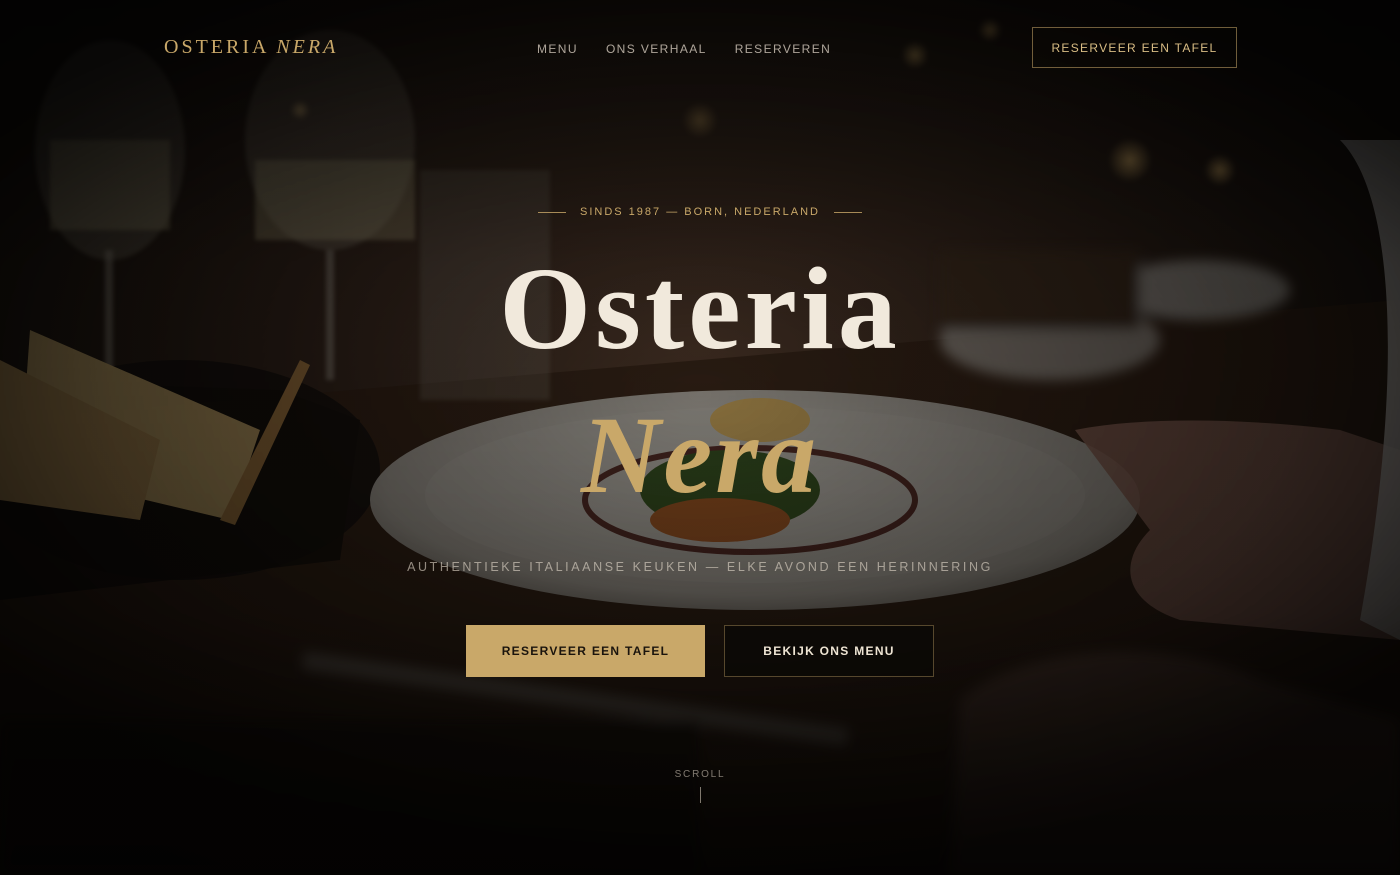  What do you see at coordinates (700, 786) in the screenshot?
I see `scroll-indicator: SCROLL` at bounding box center [700, 786].